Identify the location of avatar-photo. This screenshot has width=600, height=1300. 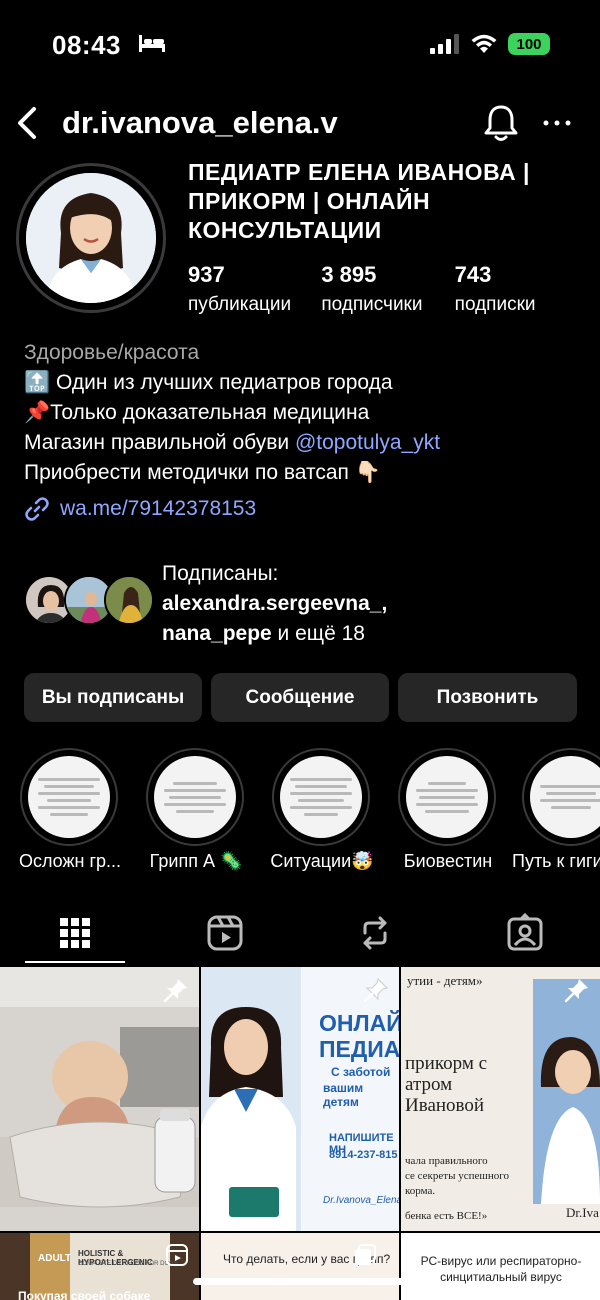
(91, 238).